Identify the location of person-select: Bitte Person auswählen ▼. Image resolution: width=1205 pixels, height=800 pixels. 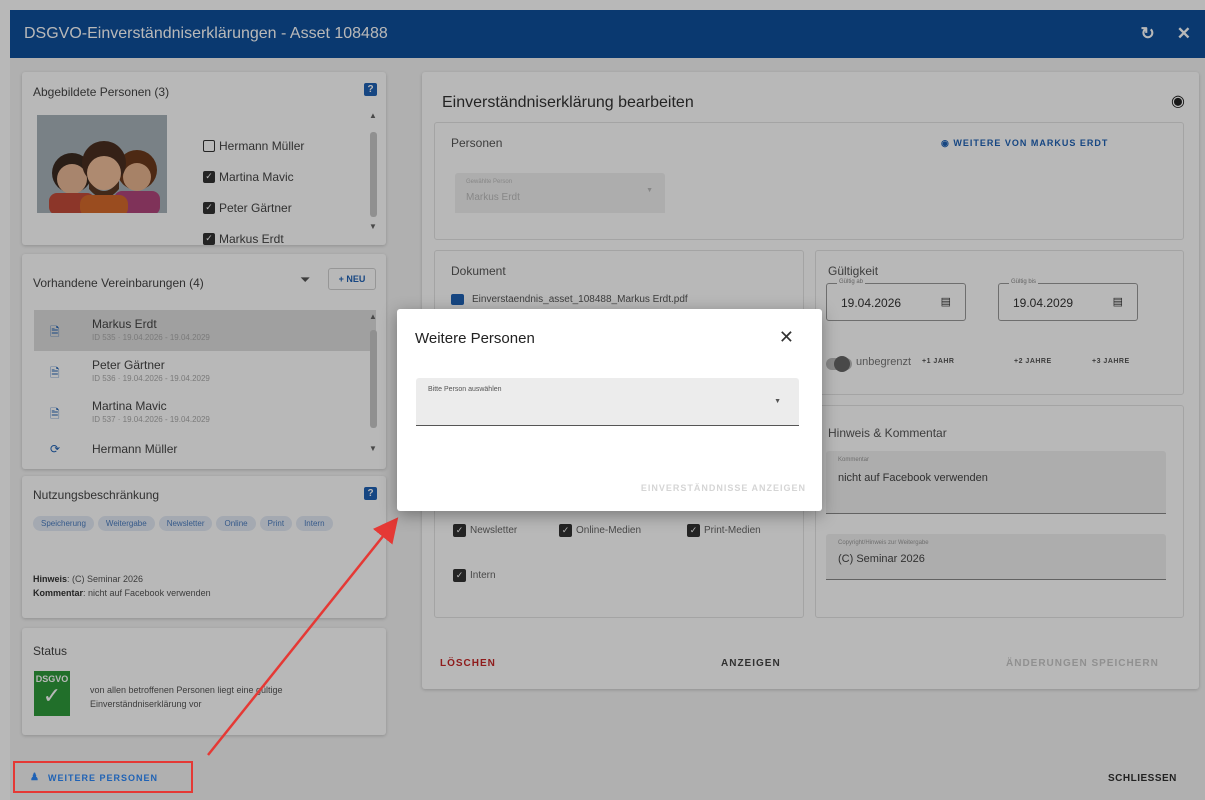
(607, 402).